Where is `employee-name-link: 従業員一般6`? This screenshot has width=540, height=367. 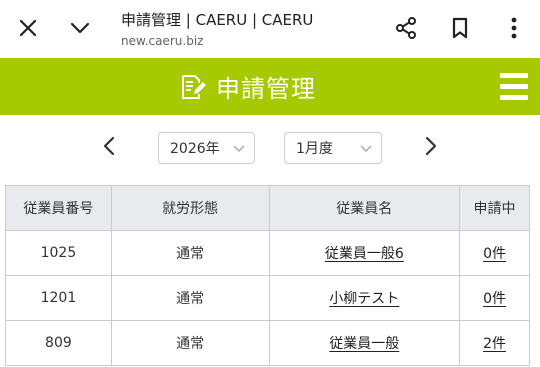
employee-name-link: 従業員一般6 is located at coordinates (364, 254).